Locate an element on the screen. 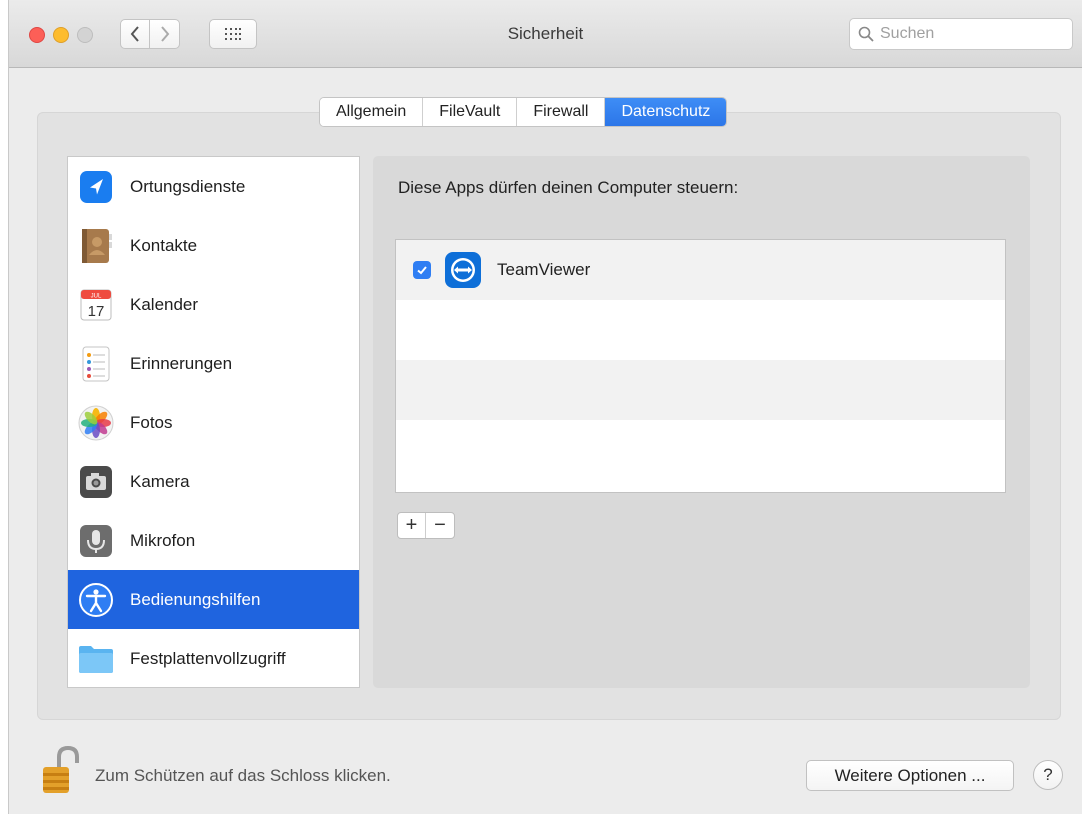  tab-firewall: Firewall is located at coordinates (561, 112).